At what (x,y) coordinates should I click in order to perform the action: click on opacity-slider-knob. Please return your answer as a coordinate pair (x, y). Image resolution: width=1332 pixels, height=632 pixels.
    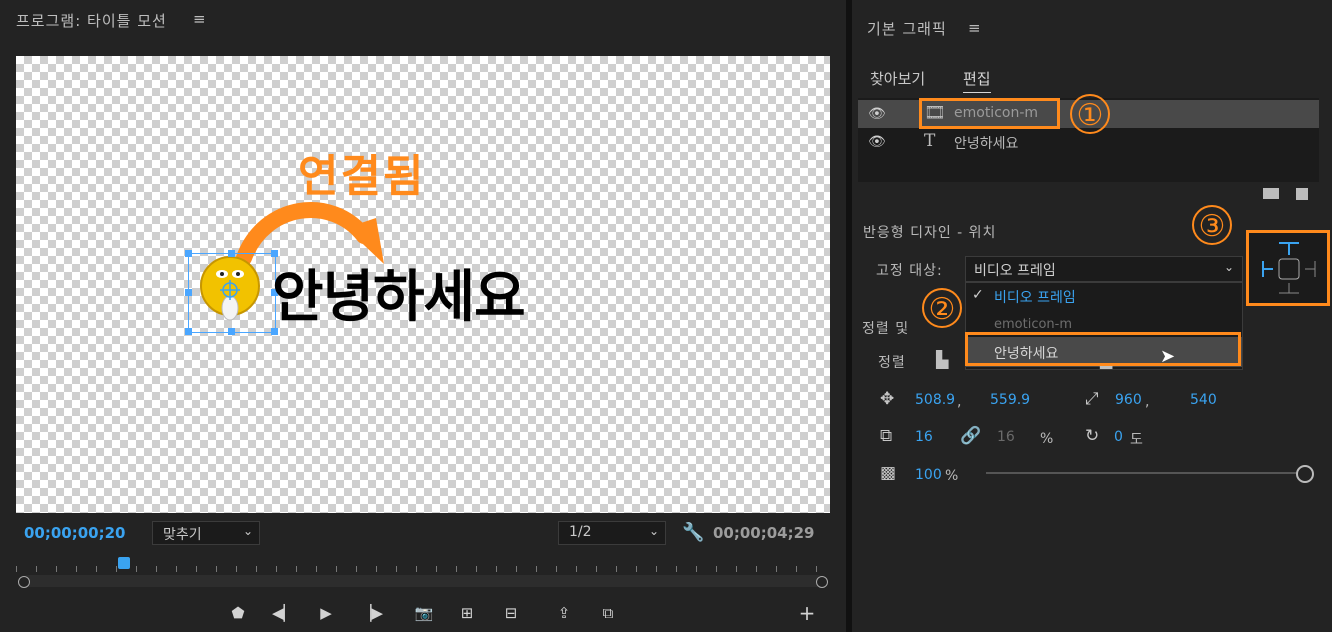
    Looking at the image, I should click on (1305, 474).